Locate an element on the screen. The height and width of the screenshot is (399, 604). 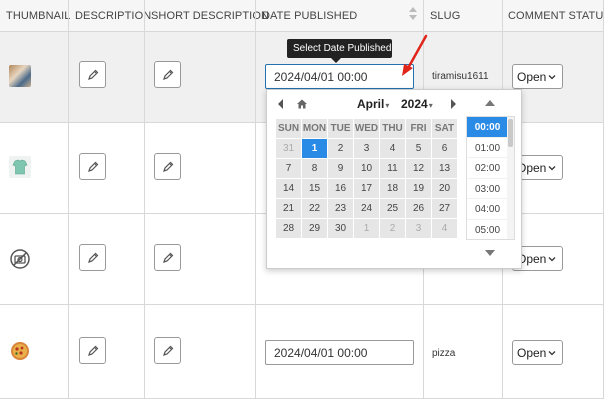
calendar-day: 11 is located at coordinates (392, 168).